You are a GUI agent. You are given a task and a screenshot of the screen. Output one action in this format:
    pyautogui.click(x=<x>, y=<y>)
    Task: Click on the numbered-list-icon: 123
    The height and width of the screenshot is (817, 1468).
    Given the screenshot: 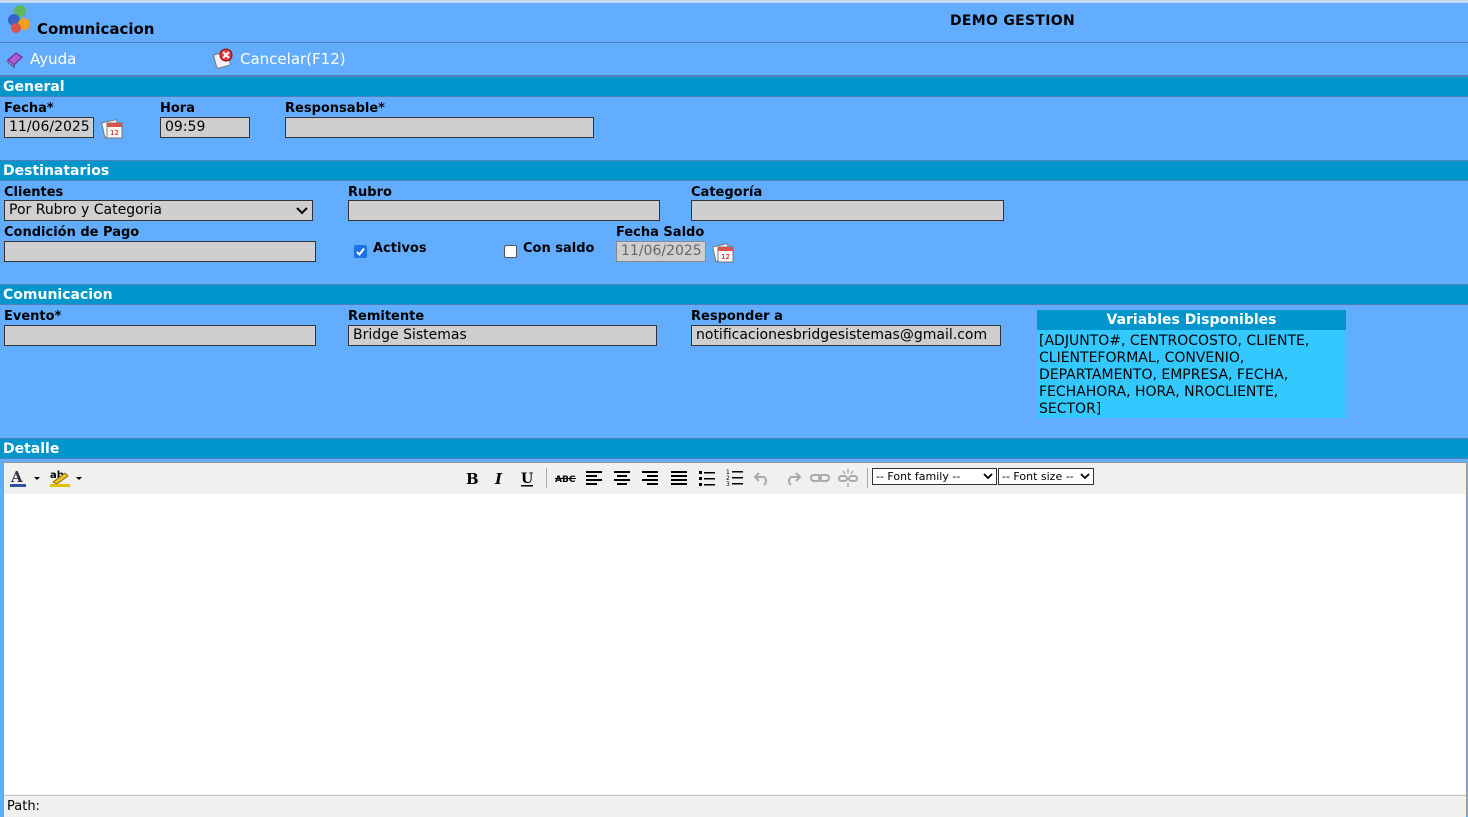 What is the action you would take?
    pyautogui.click(x=734, y=478)
    